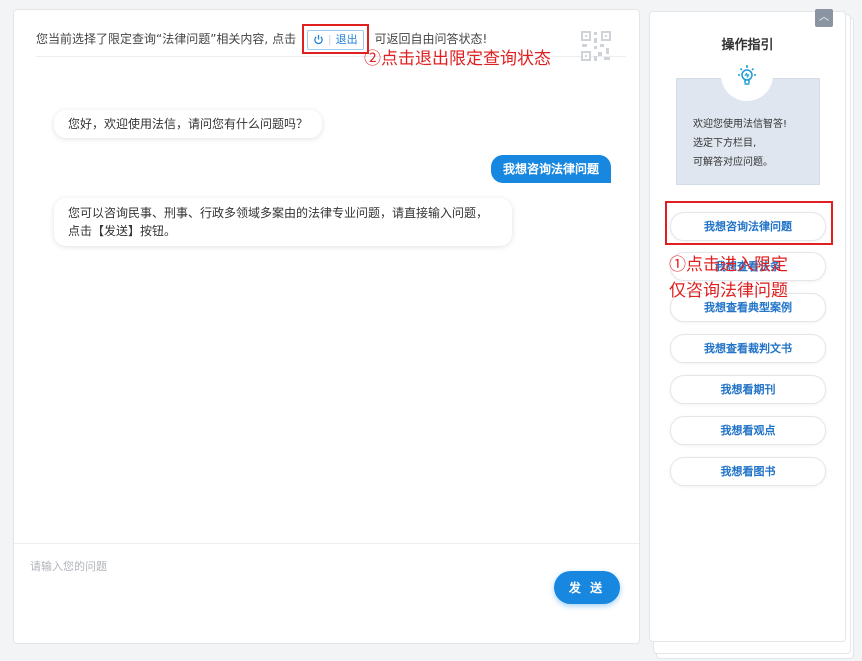 This screenshot has height=661, width=862. Describe the element at coordinates (587, 587) in the screenshot. I see `send-button: 发 送` at that location.